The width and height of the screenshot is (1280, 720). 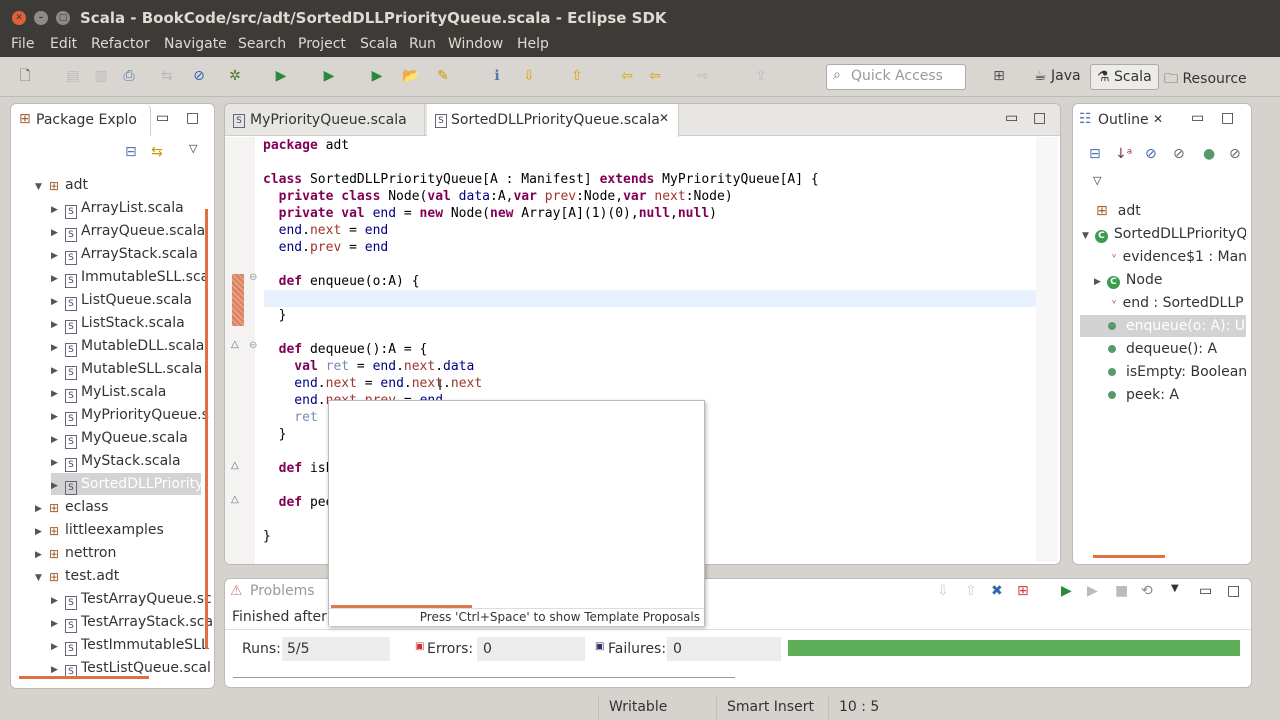 What do you see at coordinates (1209, 154) in the screenshot?
I see `hide-nonpublic-icon: ●` at bounding box center [1209, 154].